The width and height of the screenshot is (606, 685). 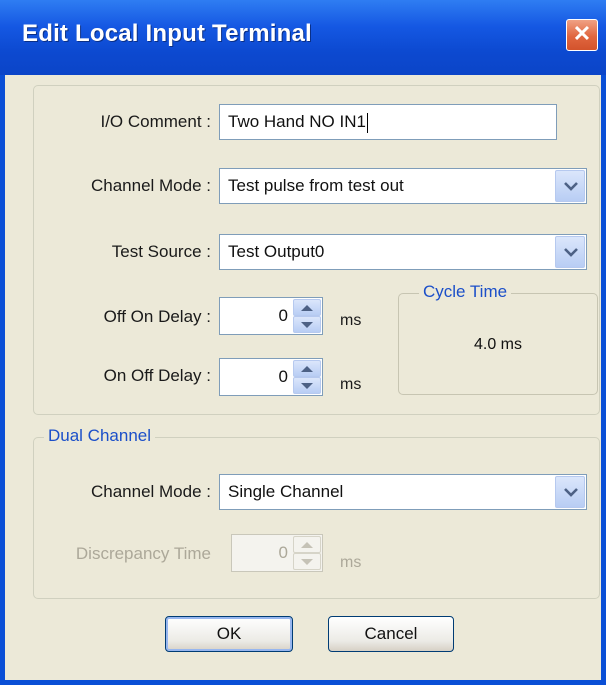 What do you see at coordinates (271, 316) in the screenshot?
I see `off-on-delay-stepper: 0` at bounding box center [271, 316].